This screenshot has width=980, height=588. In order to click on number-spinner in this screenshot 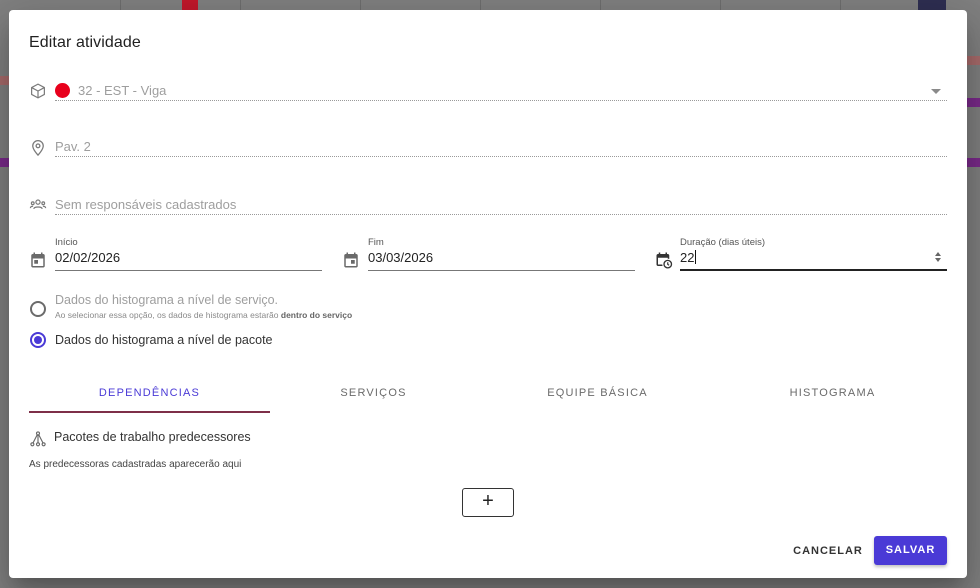, I will do `click(939, 257)`.